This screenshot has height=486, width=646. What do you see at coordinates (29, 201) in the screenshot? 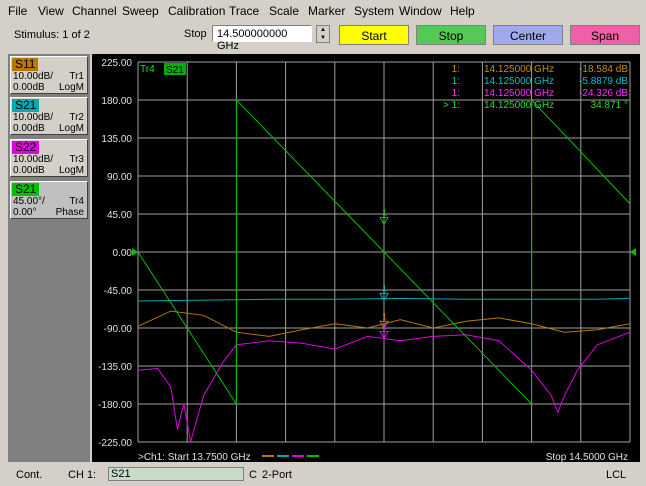
I see `trace-scale: 45.00°/` at bounding box center [29, 201].